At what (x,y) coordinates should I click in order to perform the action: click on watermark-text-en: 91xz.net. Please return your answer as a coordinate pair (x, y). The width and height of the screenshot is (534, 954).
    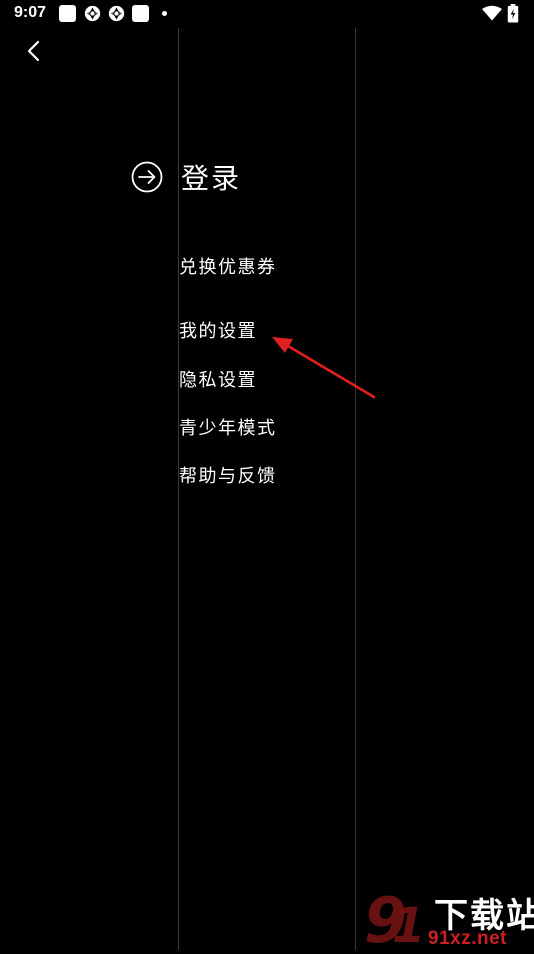
    Looking at the image, I should click on (467, 938).